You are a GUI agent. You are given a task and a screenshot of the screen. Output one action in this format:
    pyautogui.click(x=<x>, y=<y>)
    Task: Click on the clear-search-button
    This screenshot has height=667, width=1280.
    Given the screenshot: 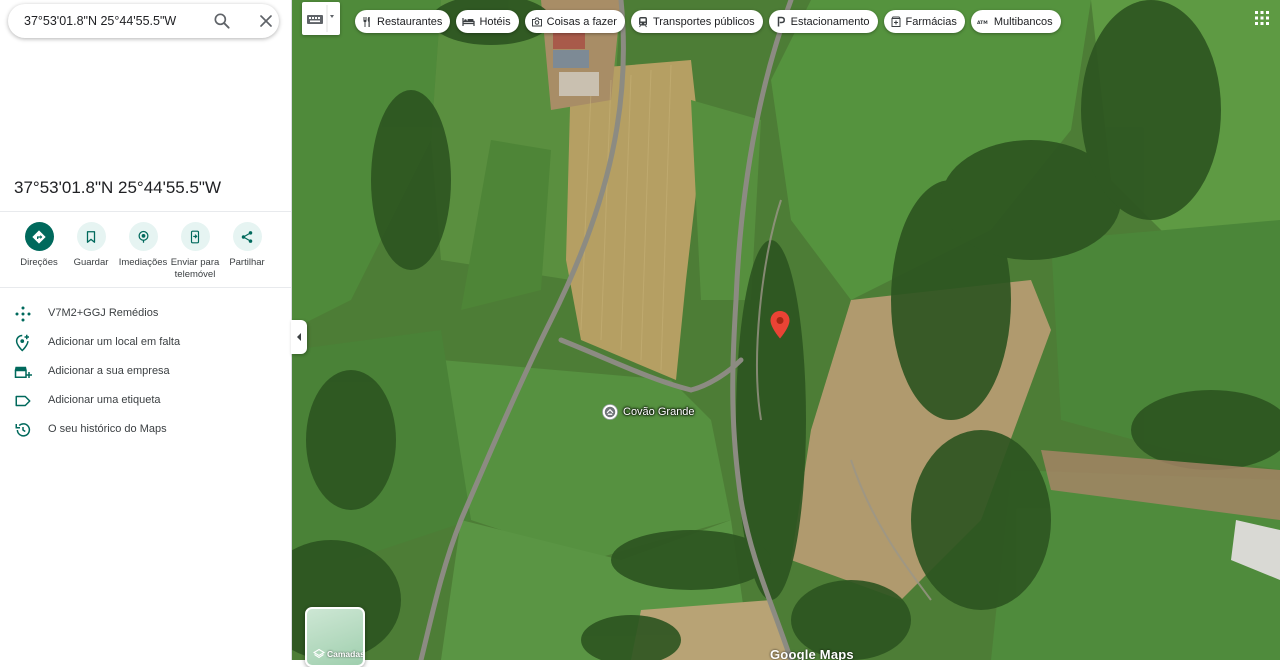 What is the action you would take?
    pyautogui.click(x=266, y=21)
    